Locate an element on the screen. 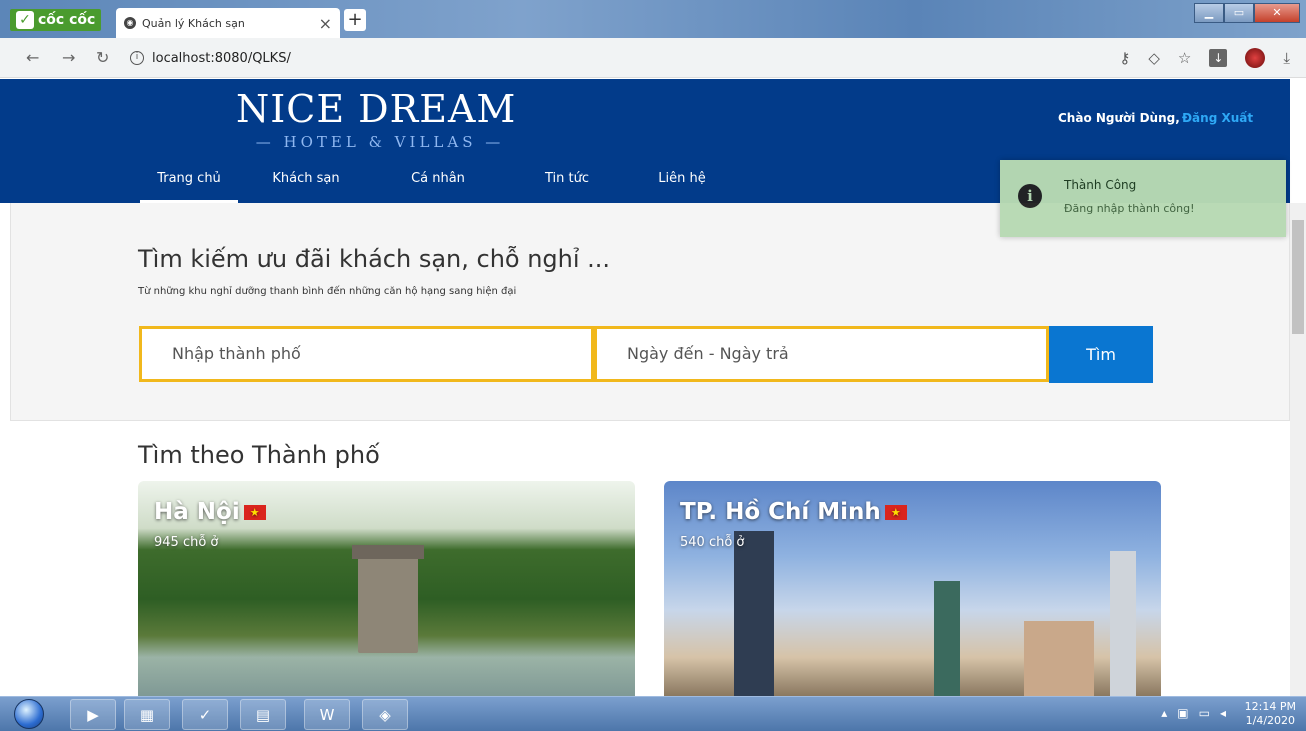 The width and height of the screenshot is (1306, 731). browser-tab: ◉ Quản lý Khách sạn × is located at coordinates (228, 23).